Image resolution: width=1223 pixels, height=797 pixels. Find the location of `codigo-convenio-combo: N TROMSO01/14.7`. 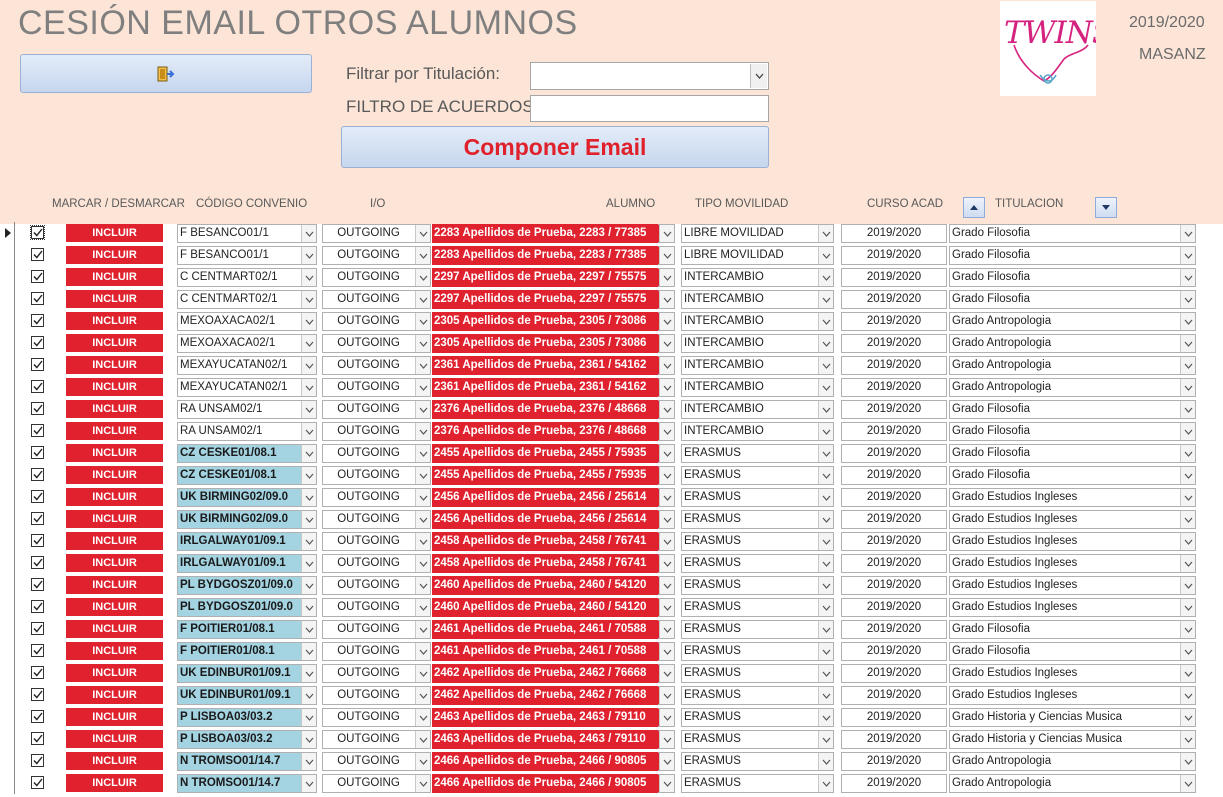

codigo-convenio-combo: N TROMSO01/14.7 is located at coordinates (247, 761).